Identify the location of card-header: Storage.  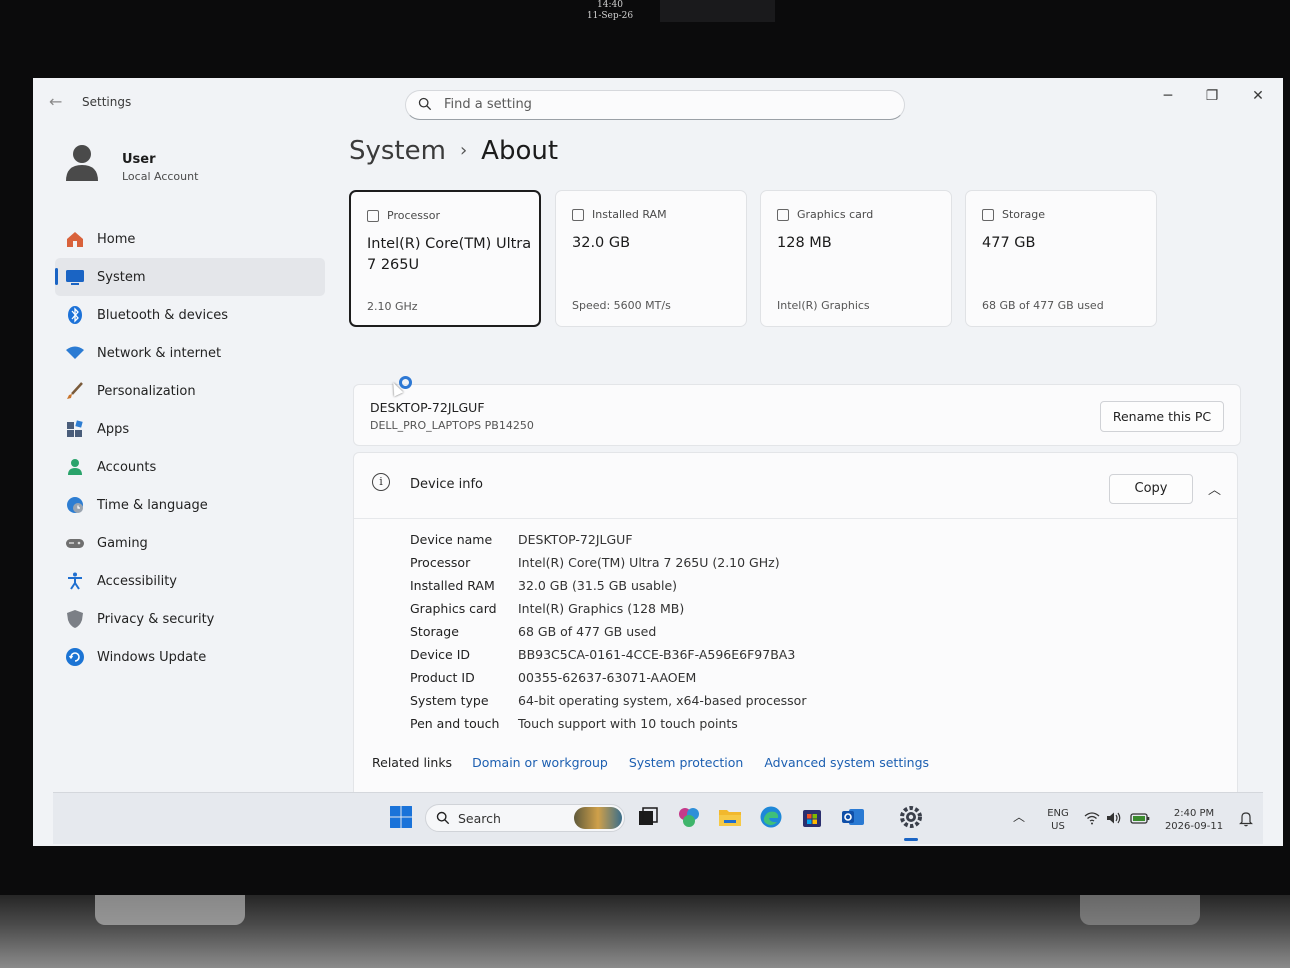
(1013, 214).